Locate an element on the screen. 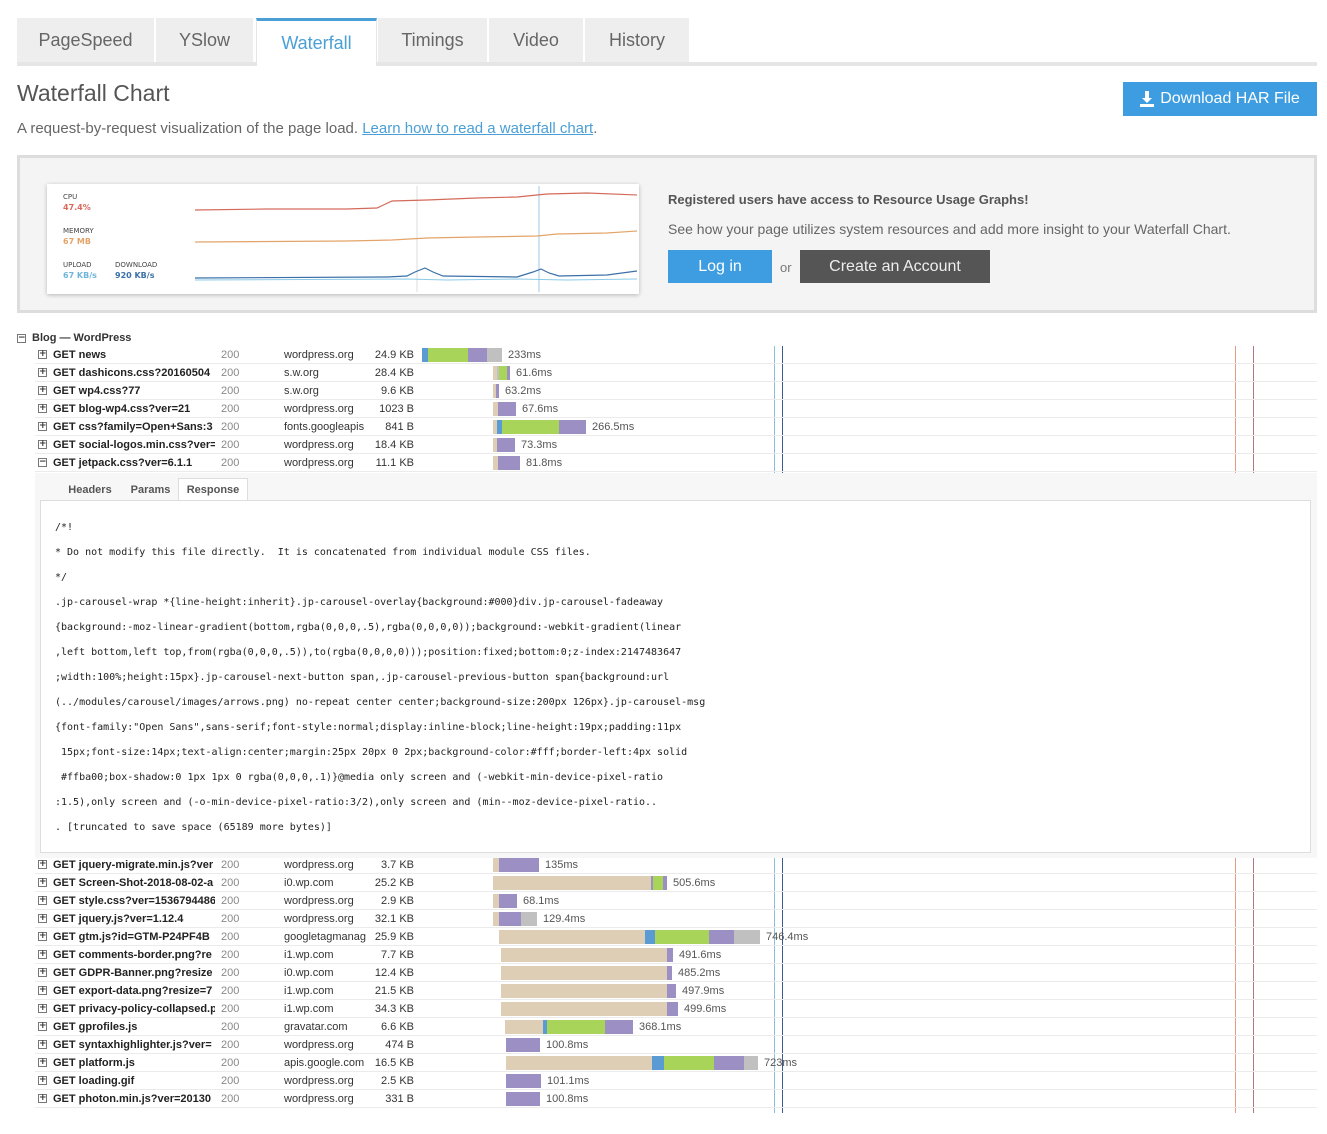  group-header: − Blog — WordPress is located at coordinates (74, 338).